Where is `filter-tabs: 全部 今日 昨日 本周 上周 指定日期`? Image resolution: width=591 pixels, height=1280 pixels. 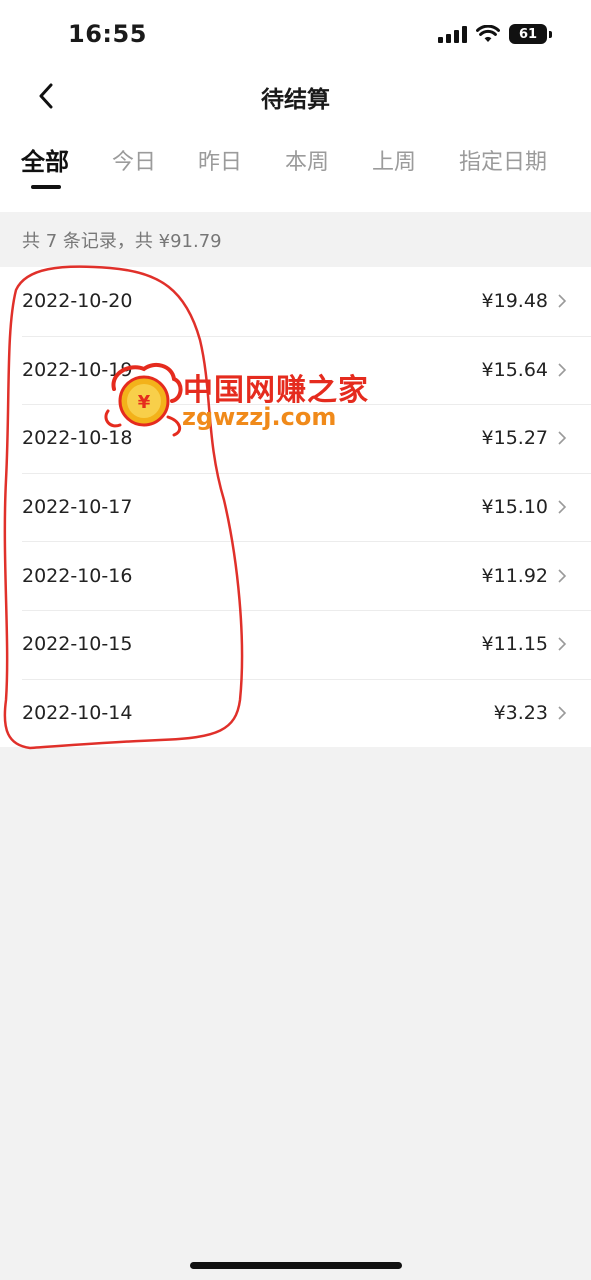
filter-tabs: 全部 今日 昨日 本周 上周 指定日期 is located at coordinates (295, 167).